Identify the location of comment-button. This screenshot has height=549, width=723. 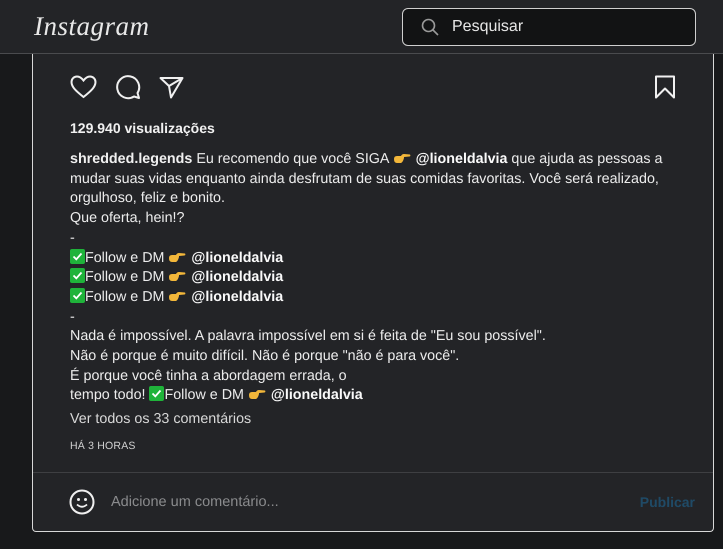
(128, 87).